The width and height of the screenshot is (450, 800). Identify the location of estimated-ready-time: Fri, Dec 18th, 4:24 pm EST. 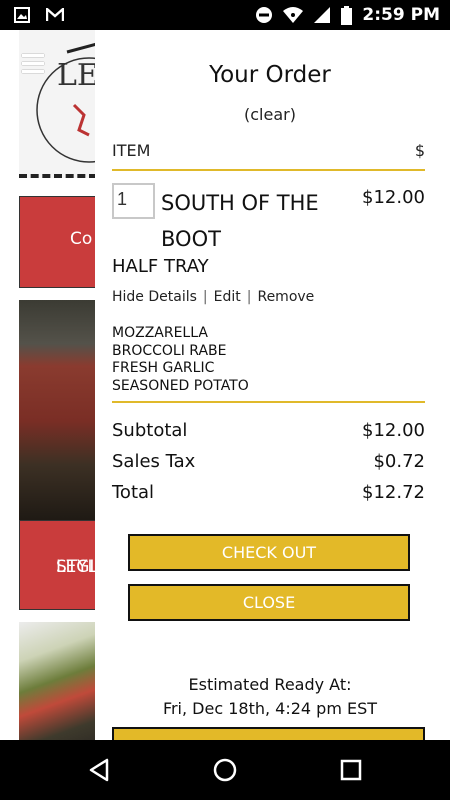
(270, 708).